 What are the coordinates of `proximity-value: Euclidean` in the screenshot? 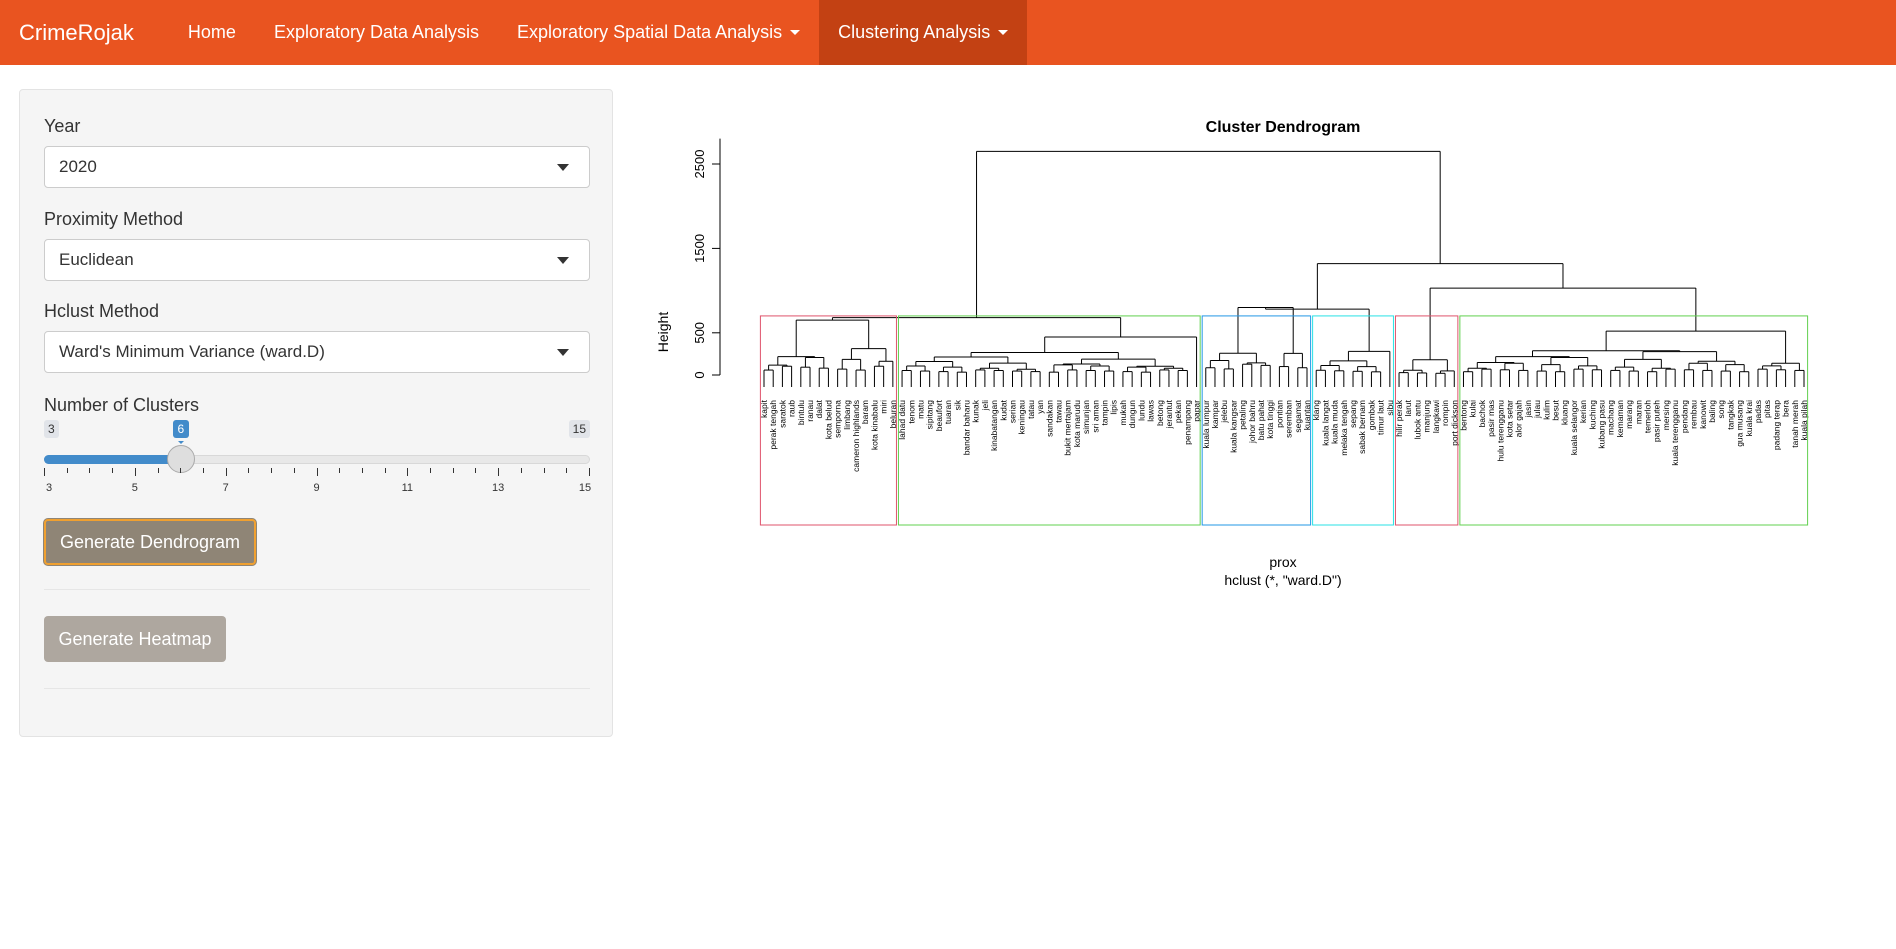 It's located at (96, 259).